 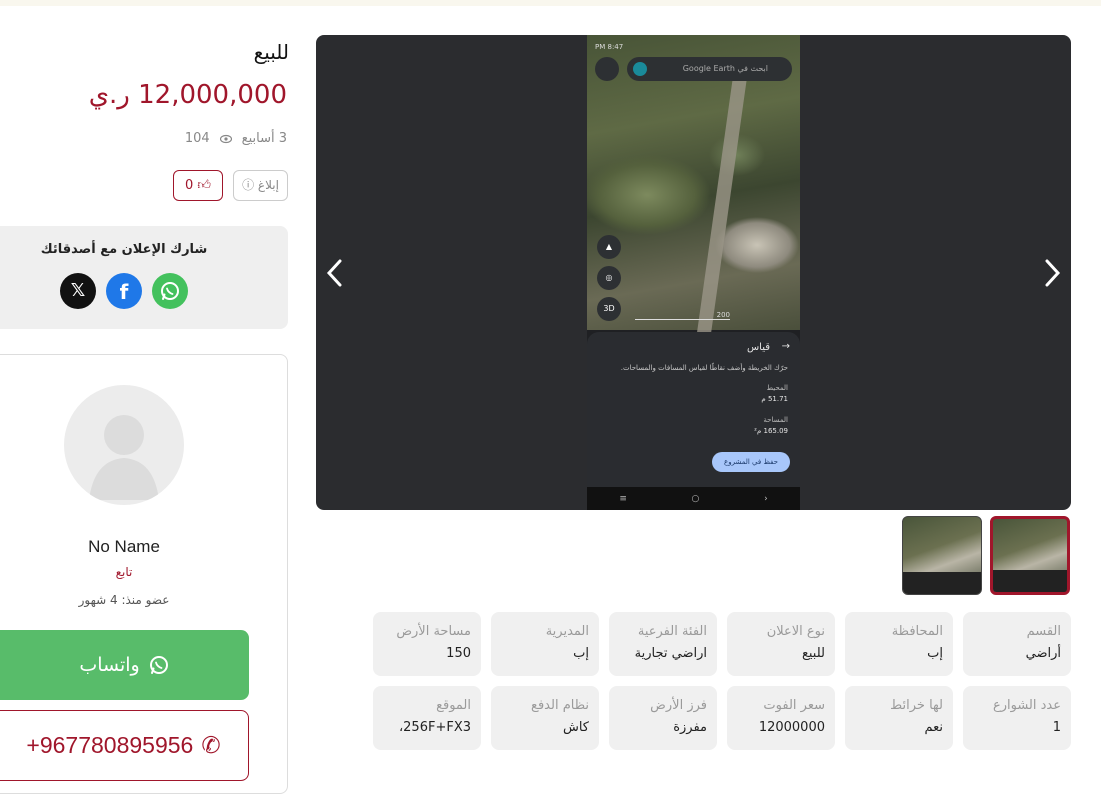 What do you see at coordinates (264, 138) in the screenshot?
I see `posted-time: 3 أسابيع` at bounding box center [264, 138].